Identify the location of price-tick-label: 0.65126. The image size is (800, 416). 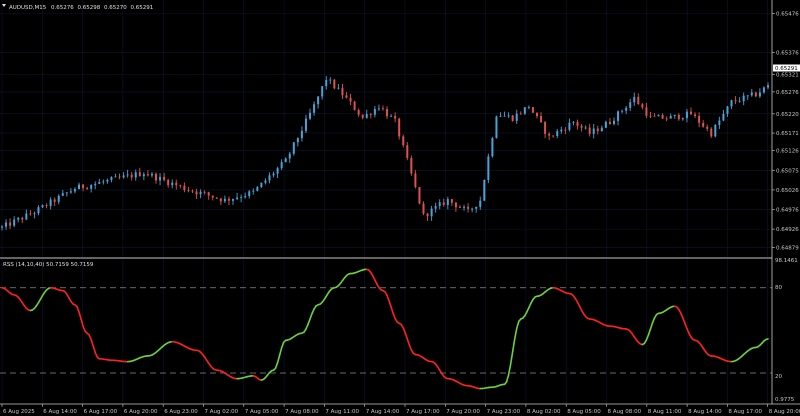
(787, 152).